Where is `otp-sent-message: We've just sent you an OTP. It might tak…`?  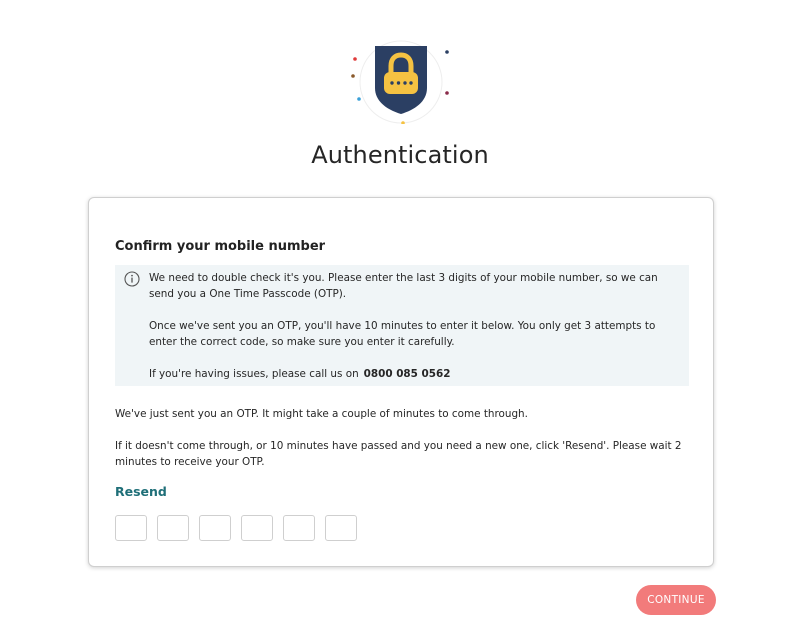
otp-sent-message: We've just sent you an OTP. It might tak… is located at coordinates (321, 414).